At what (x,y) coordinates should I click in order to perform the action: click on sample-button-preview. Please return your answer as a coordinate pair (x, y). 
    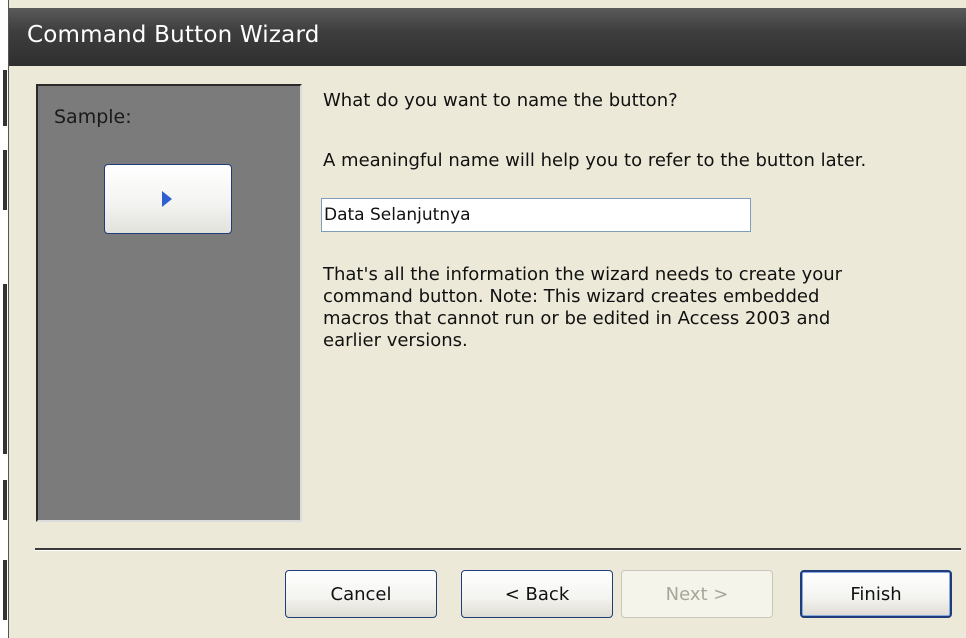
    Looking at the image, I should click on (168, 199).